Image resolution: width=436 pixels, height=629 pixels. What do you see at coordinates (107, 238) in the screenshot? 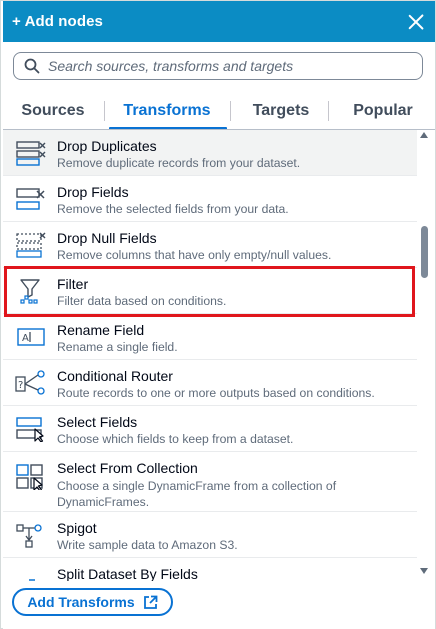
I see `node-name: Drop Null Fields` at bounding box center [107, 238].